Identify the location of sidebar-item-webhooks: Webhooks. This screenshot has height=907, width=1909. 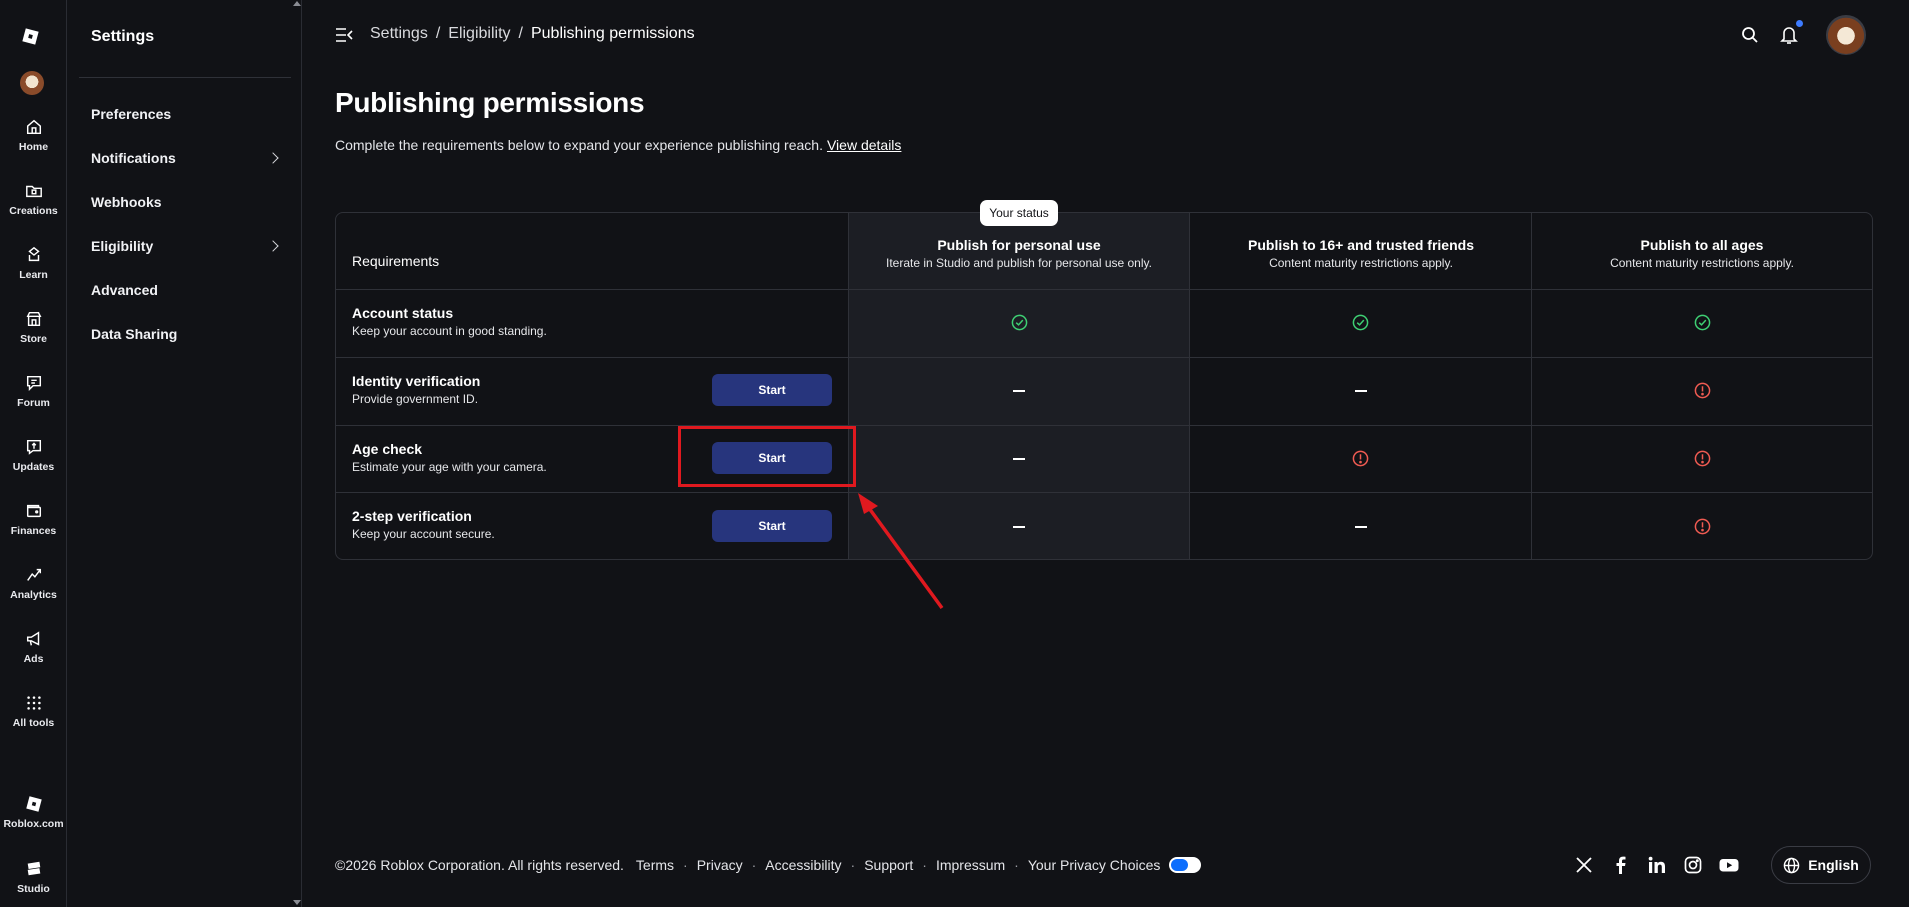
(186, 202).